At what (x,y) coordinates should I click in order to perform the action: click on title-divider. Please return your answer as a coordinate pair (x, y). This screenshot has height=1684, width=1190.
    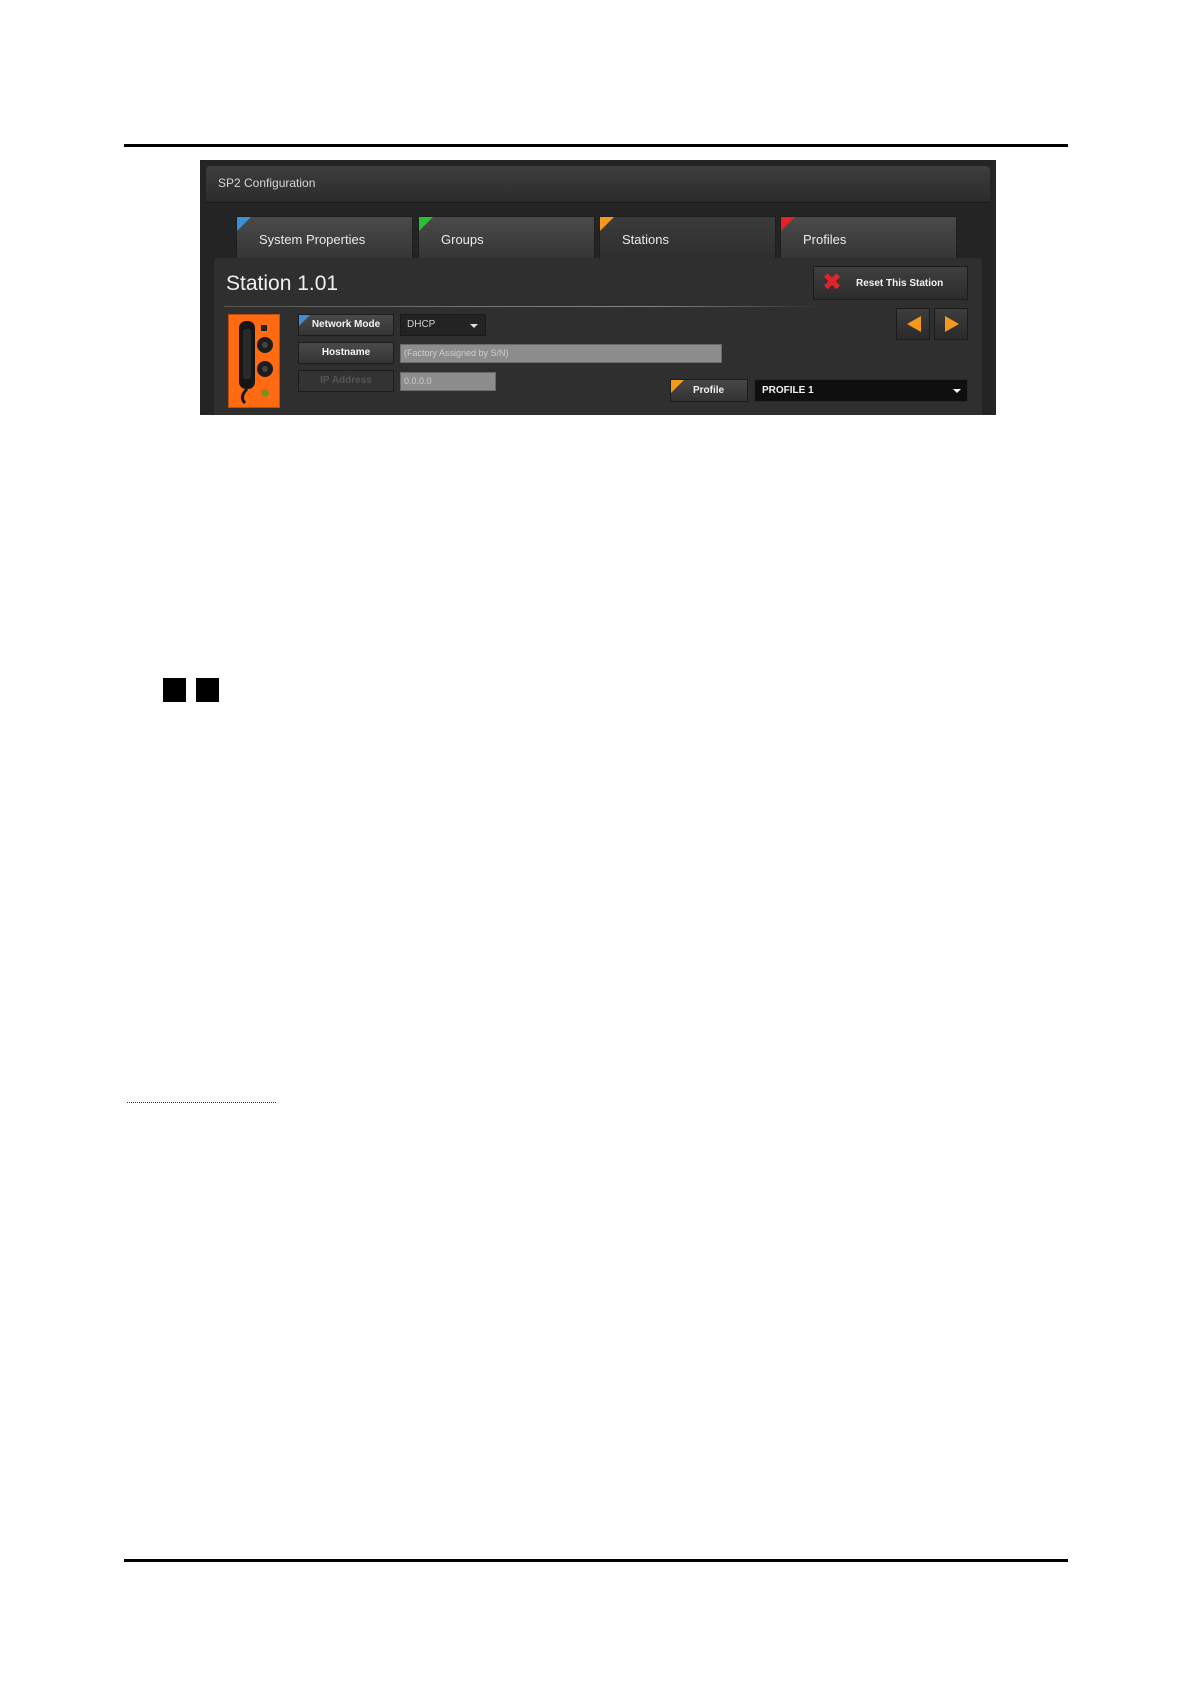
    Looking at the image, I should click on (524, 306).